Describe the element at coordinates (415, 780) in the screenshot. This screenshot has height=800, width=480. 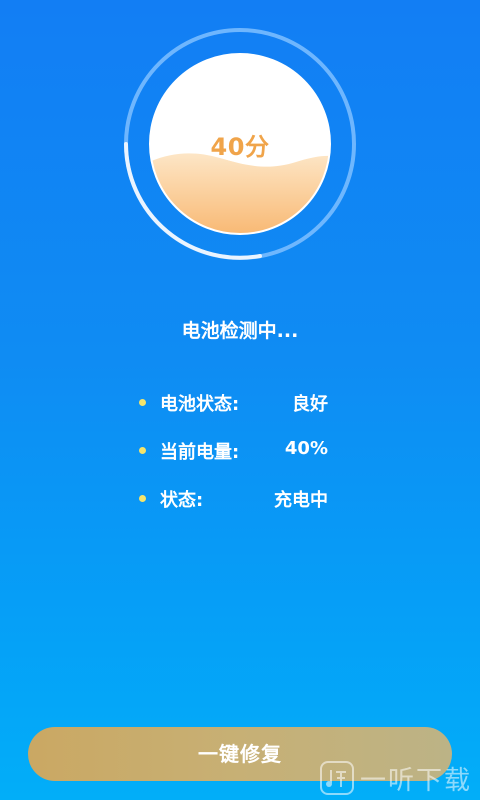
I see `watermark-text: 一听下载` at that location.